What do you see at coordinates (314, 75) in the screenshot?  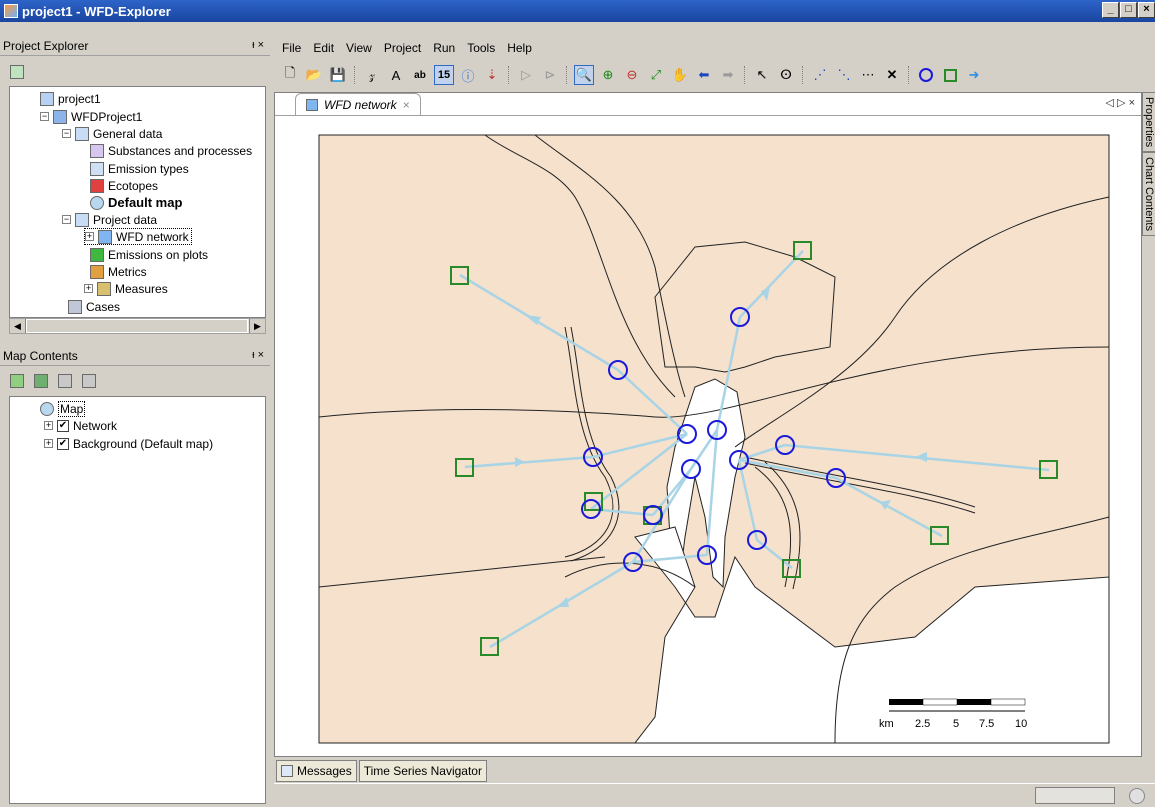 I see `open-folder-icon: 📂` at bounding box center [314, 75].